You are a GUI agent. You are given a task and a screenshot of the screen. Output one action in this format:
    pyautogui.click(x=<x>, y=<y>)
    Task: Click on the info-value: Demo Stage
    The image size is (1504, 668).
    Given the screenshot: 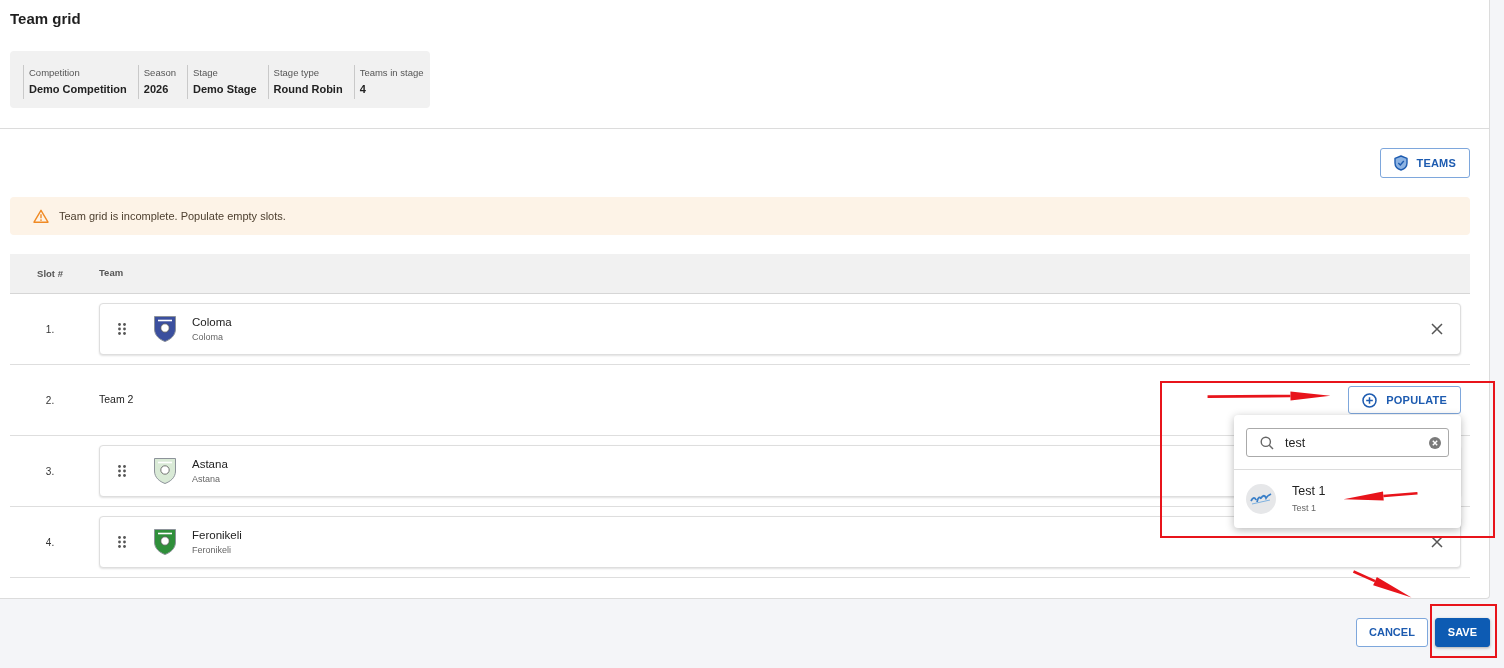 What is the action you would take?
    pyautogui.click(x=225, y=89)
    